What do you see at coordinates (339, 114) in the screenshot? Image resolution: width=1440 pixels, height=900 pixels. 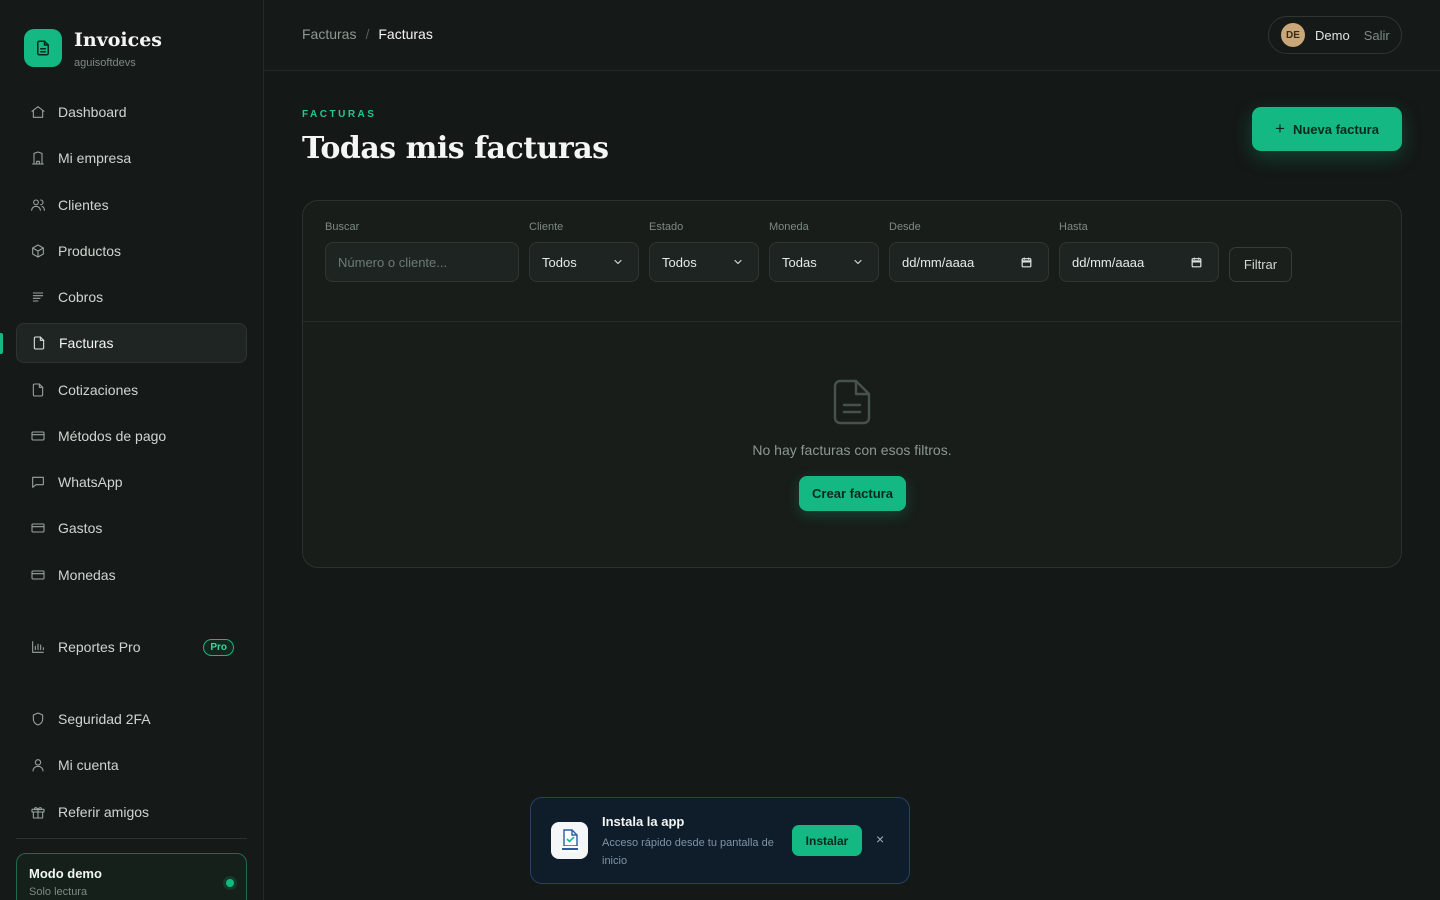 I see `page-eyebrow: FACTURAS` at bounding box center [339, 114].